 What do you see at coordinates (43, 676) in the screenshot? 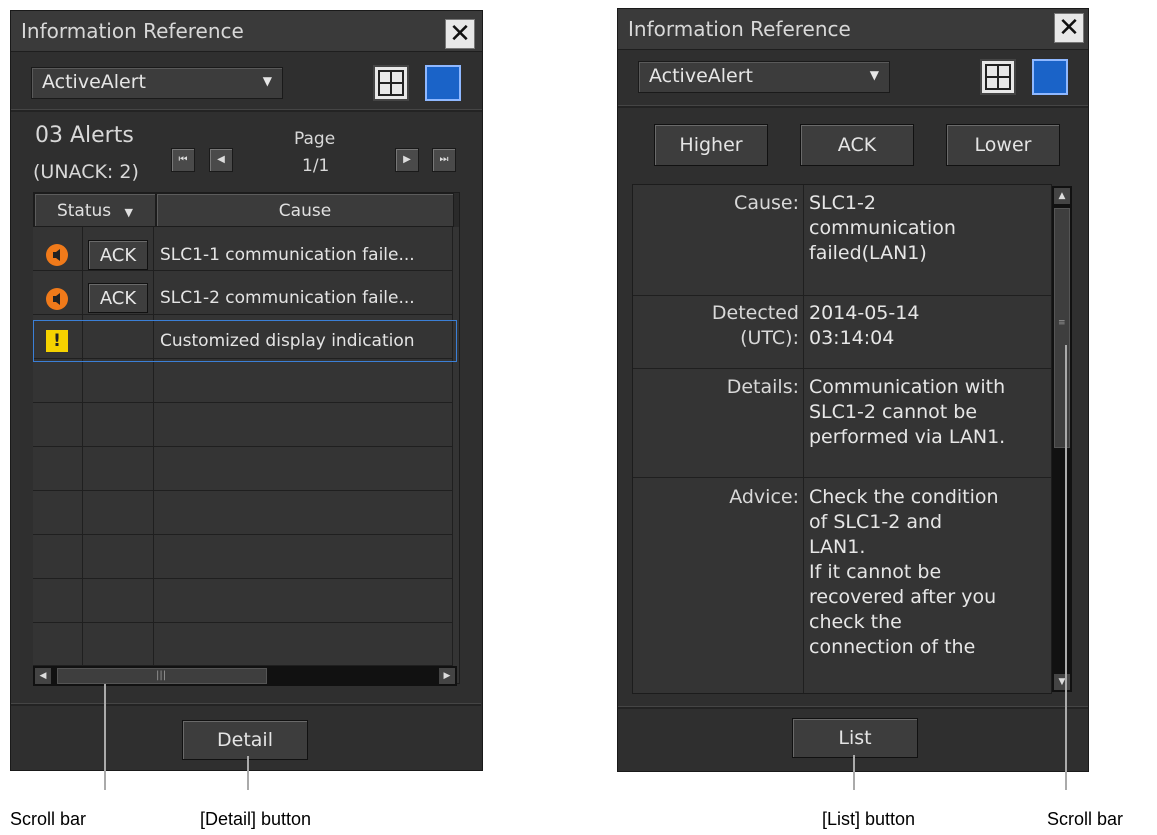
I see `scroll-left-arrow: ◀` at bounding box center [43, 676].